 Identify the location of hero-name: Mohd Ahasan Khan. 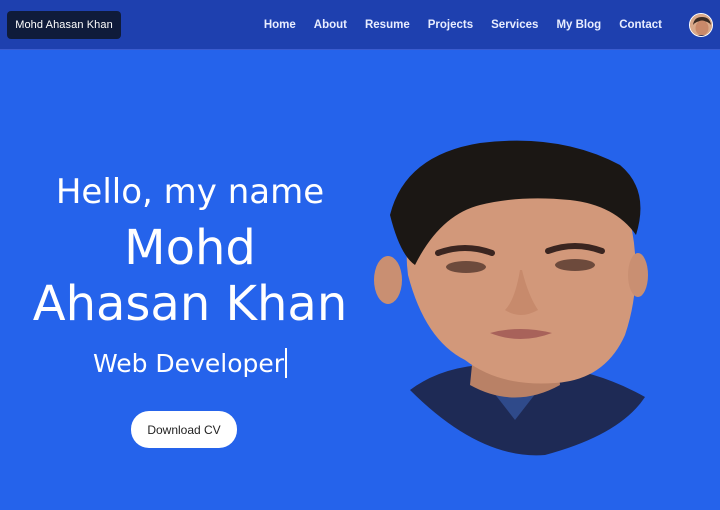
(190, 276).